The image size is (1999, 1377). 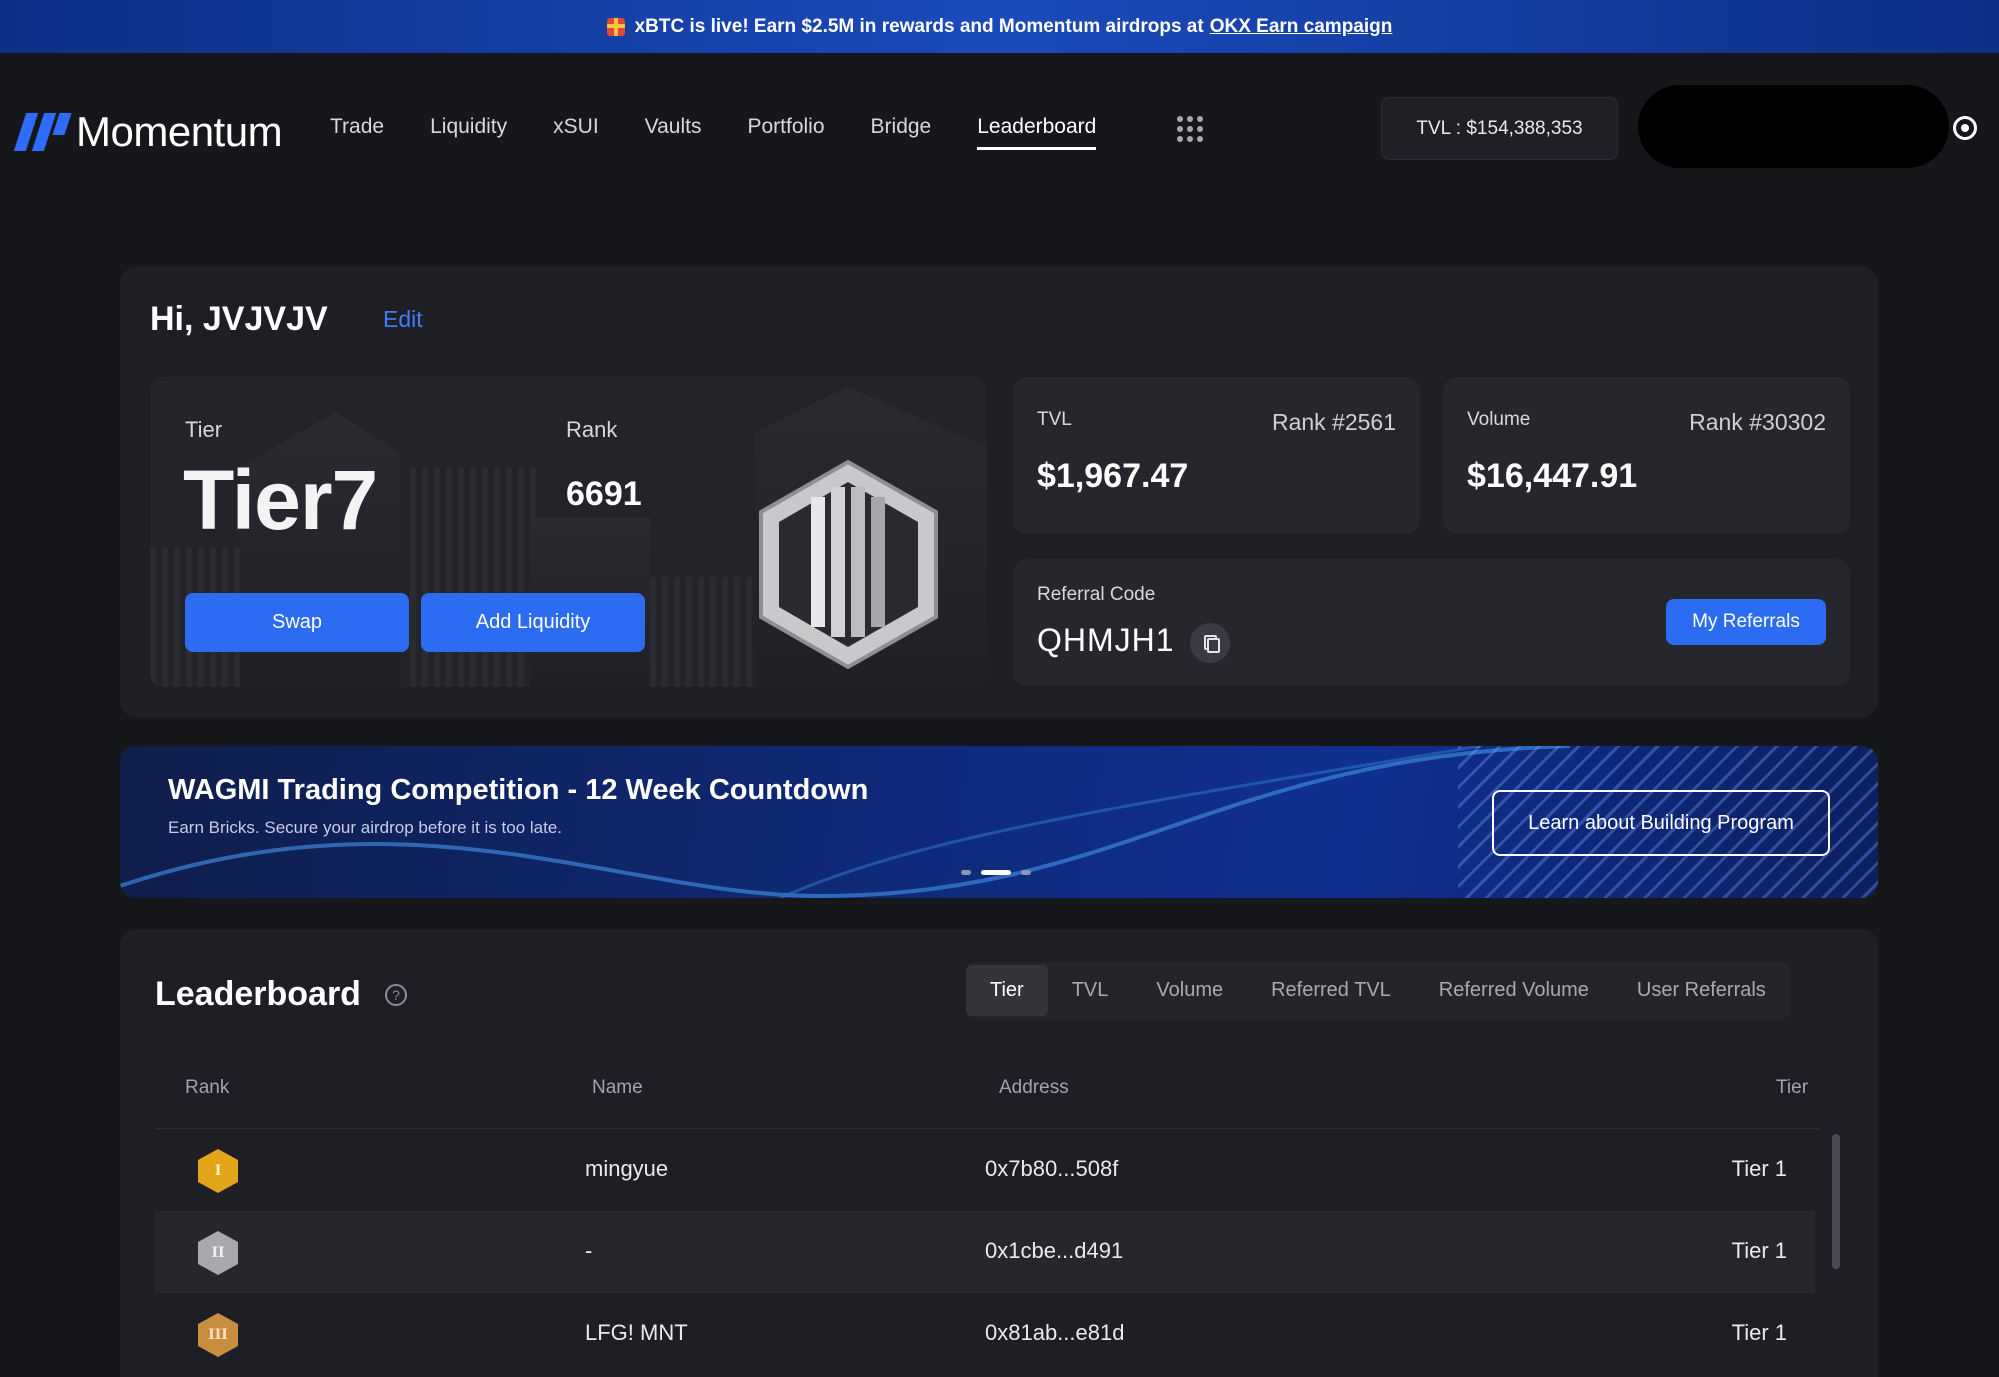 What do you see at coordinates (785, 132) in the screenshot?
I see `nav-portfolio: Portfolio` at bounding box center [785, 132].